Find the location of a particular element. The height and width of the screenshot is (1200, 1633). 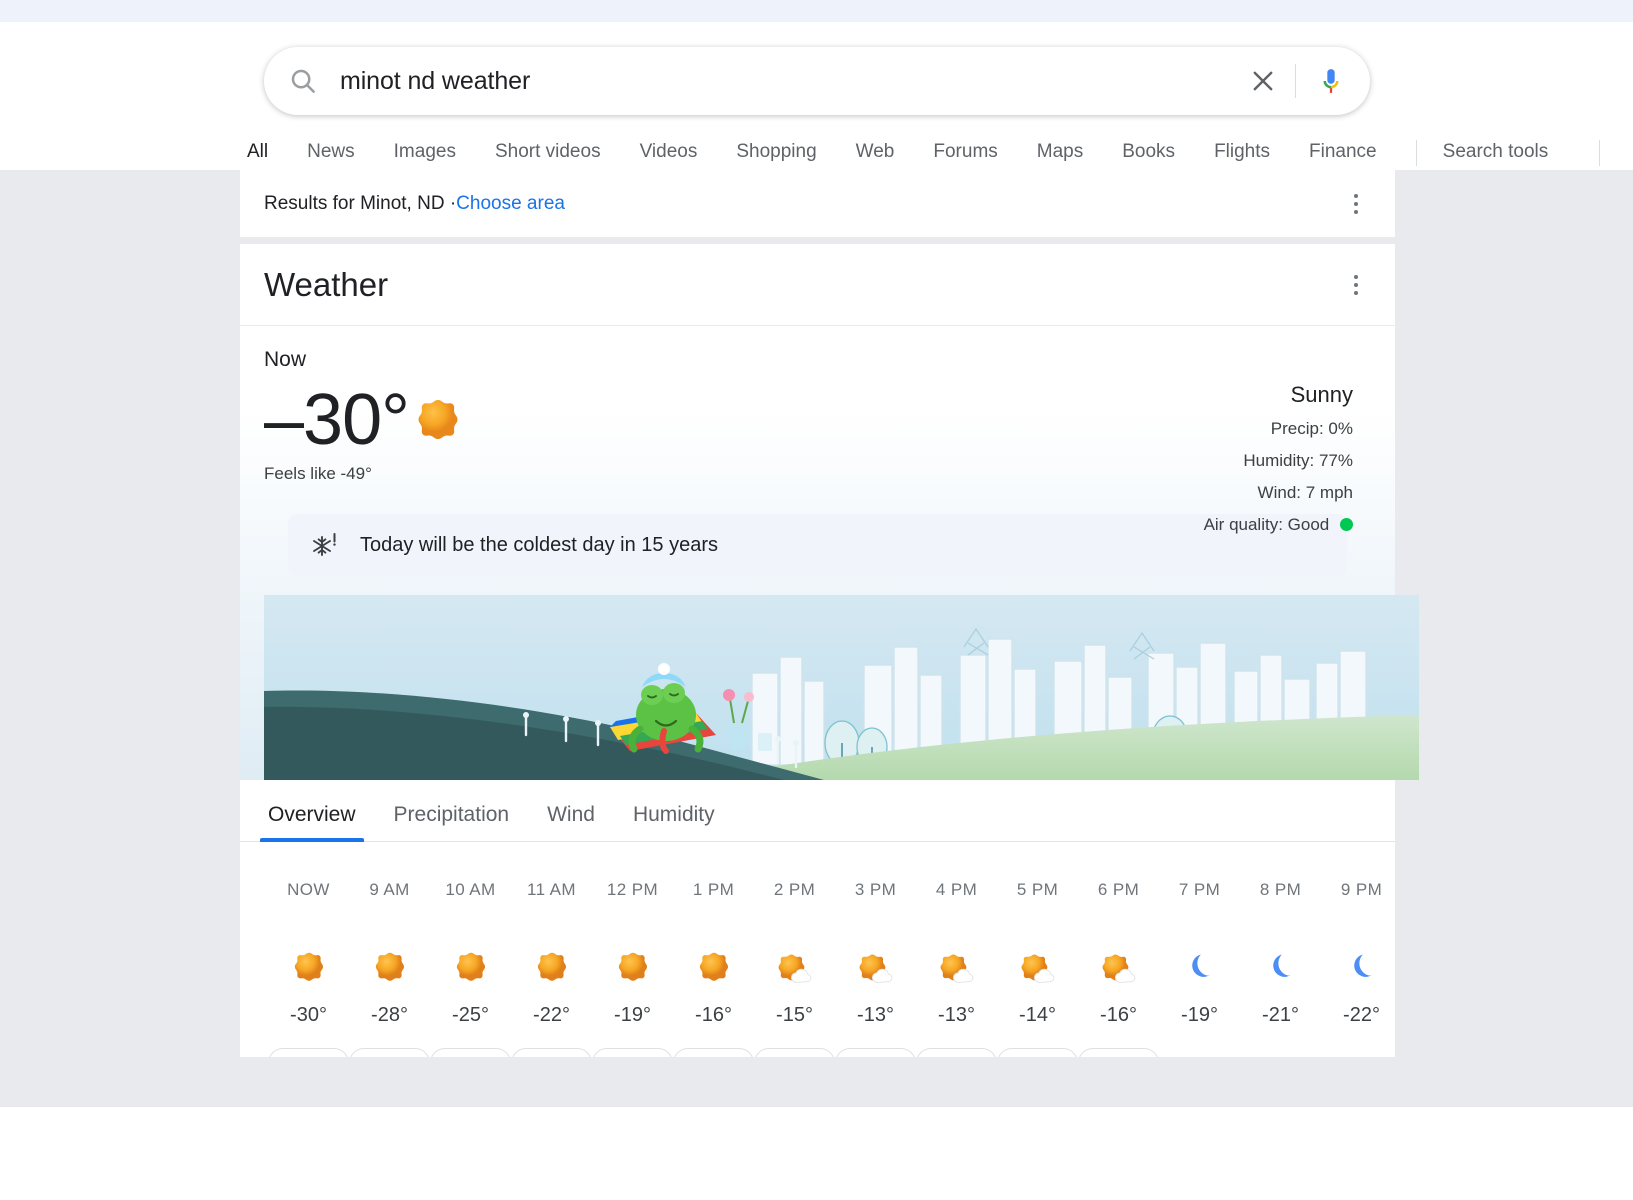

hourly-time-label: 3 PM is located at coordinates (875, 889).